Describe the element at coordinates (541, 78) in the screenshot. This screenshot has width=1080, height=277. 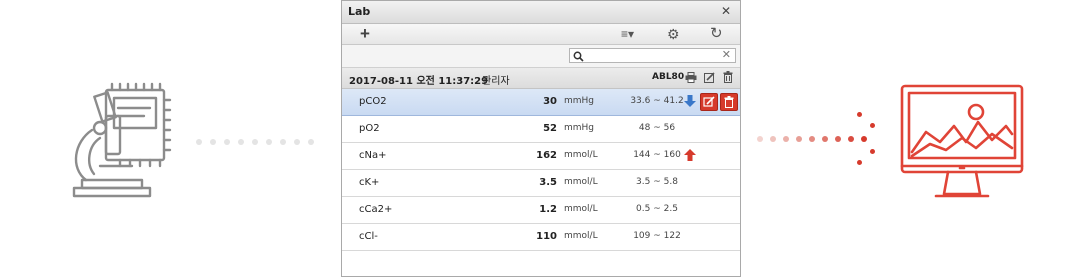
I see `record-header: 2017-08-11 오전 11:37:29 관리자 ABL80` at that location.